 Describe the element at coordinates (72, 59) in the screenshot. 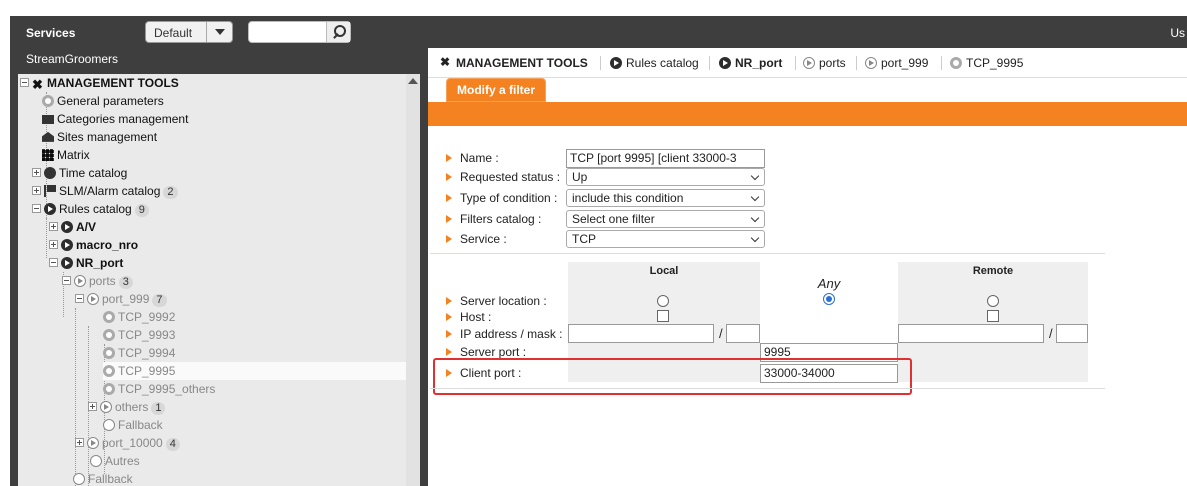

I see `org-name: StreamGroomers` at that location.